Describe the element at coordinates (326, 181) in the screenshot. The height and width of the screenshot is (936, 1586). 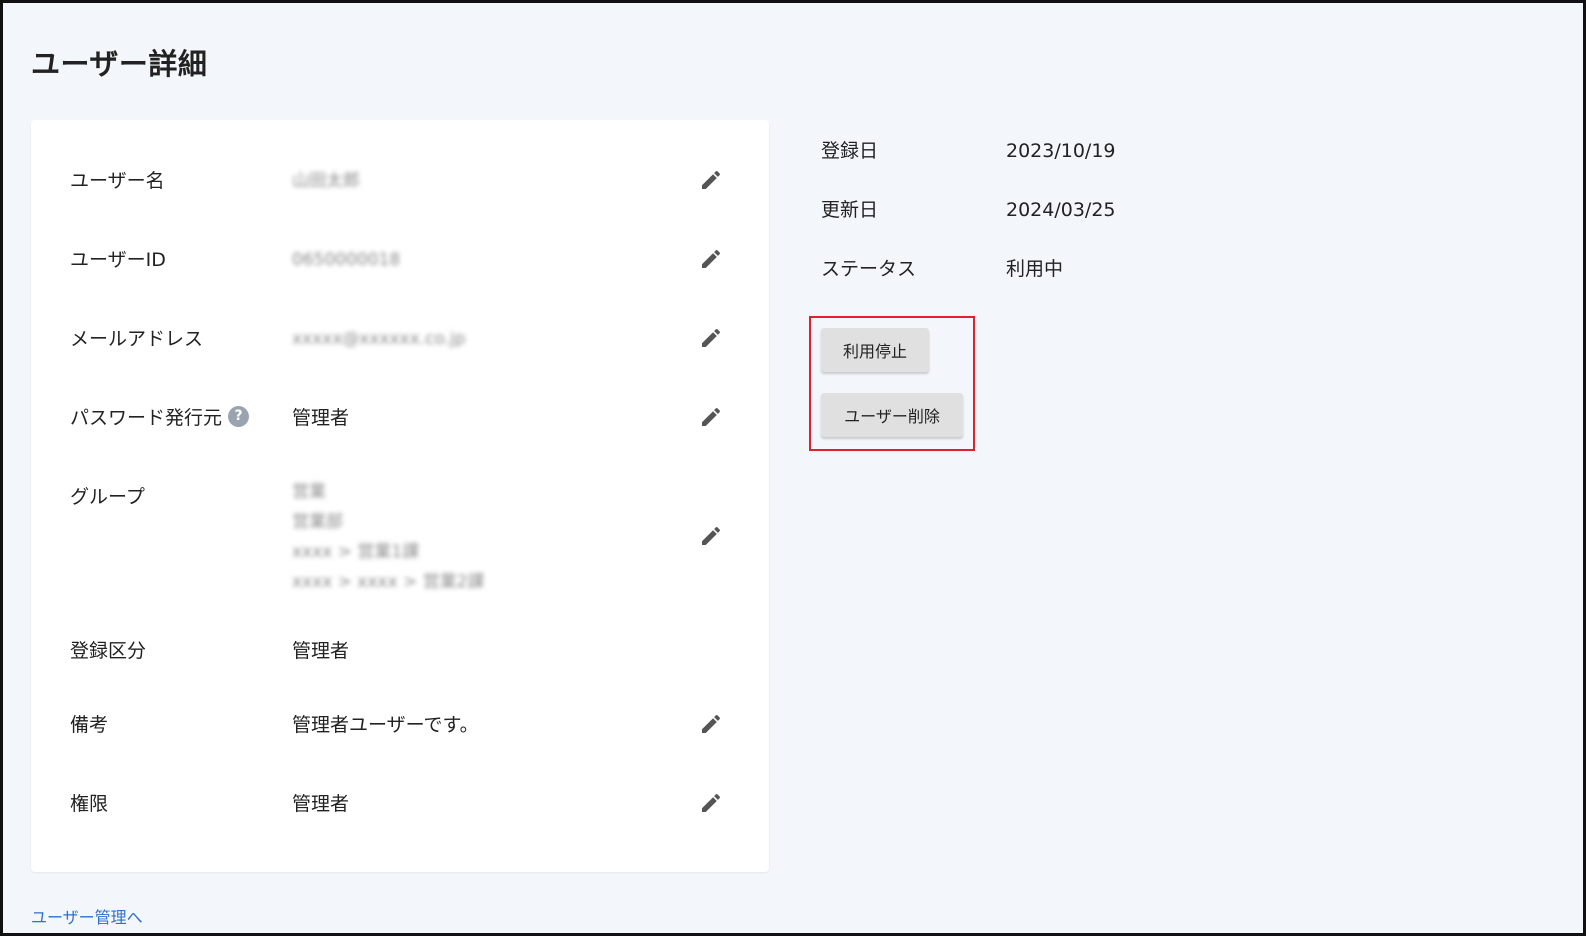
I see `username-value: 山田太郎` at that location.